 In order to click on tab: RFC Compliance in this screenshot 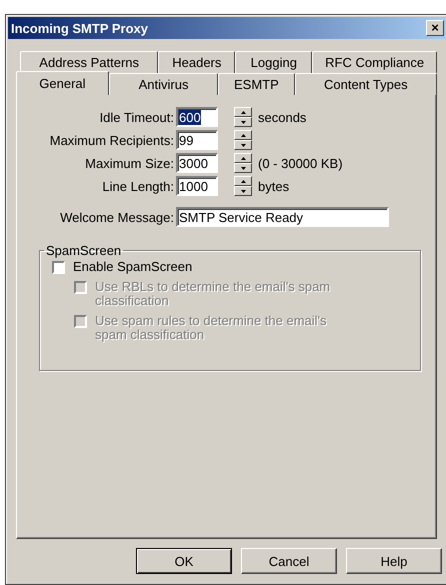, I will do `click(374, 62)`.